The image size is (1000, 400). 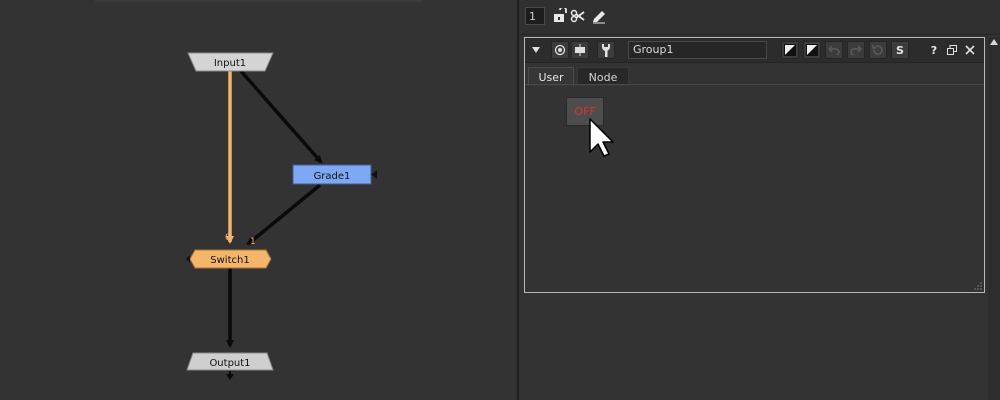 What do you see at coordinates (759, 17) in the screenshot?
I see `properties-toolbar: 1` at bounding box center [759, 17].